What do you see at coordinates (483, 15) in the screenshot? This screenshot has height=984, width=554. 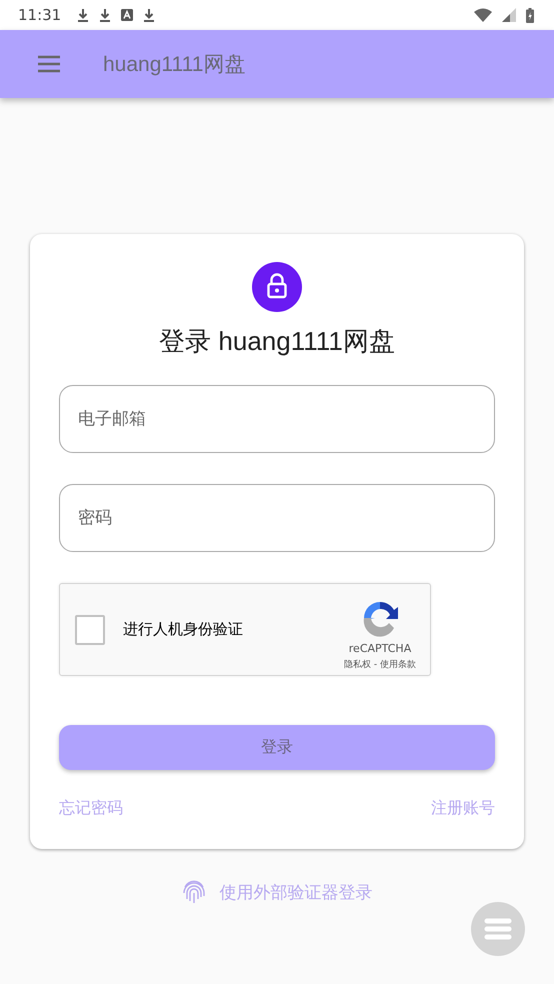 I see `wifi-icon` at bounding box center [483, 15].